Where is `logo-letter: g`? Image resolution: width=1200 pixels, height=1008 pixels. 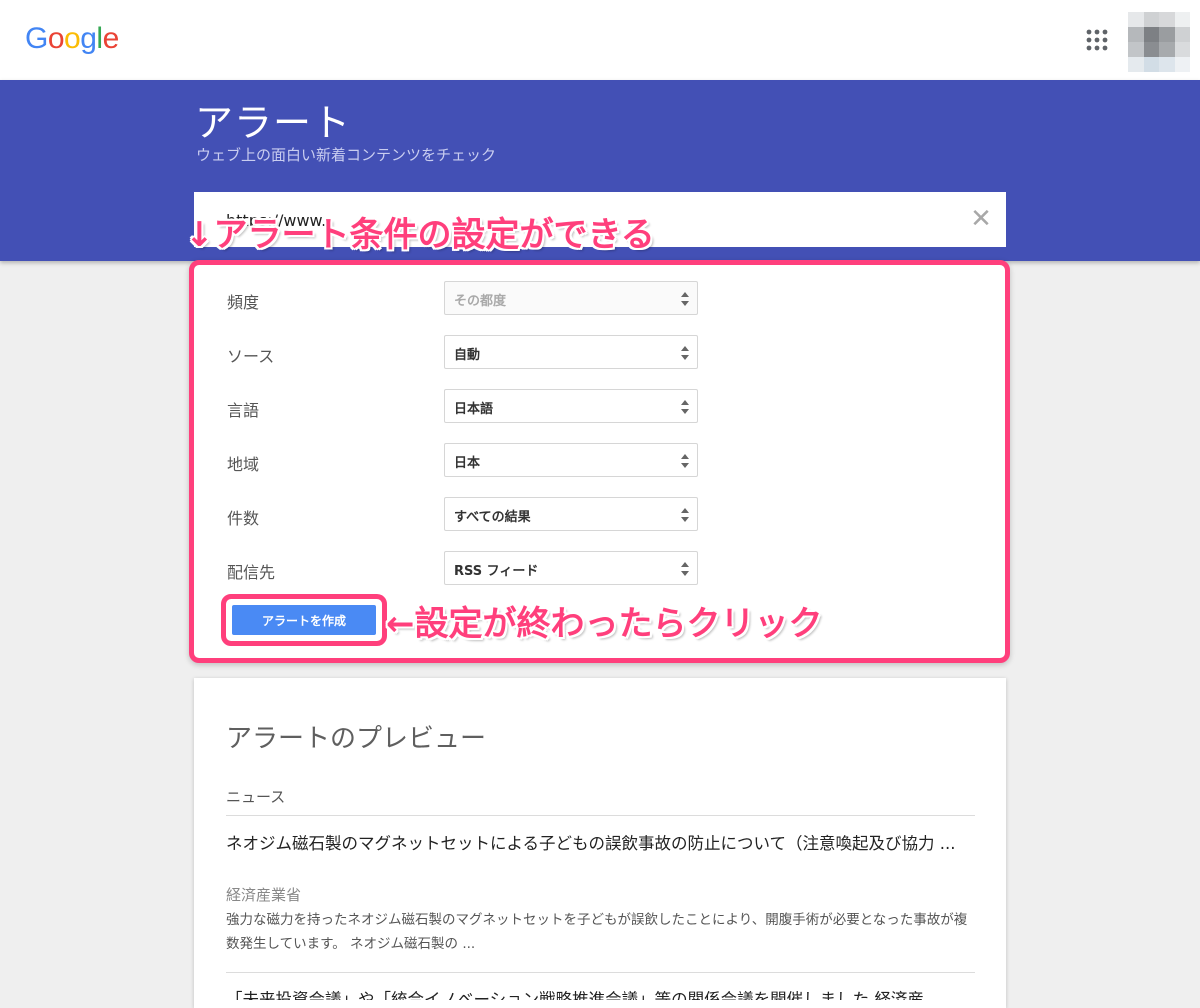 logo-letter: g is located at coordinates (88, 38).